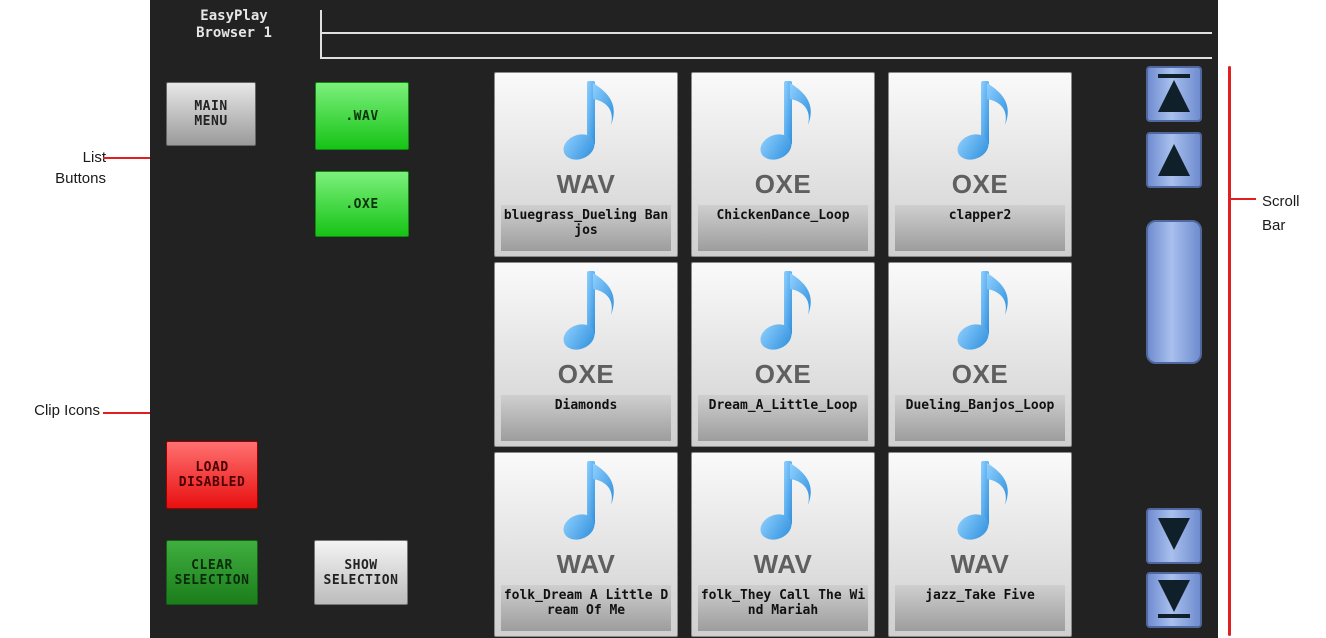 The width and height of the screenshot is (1326, 638). Describe the element at coordinates (586, 608) in the screenshot. I see `clip-name-label: folk_Dream A Little Dream Of Me` at that location.